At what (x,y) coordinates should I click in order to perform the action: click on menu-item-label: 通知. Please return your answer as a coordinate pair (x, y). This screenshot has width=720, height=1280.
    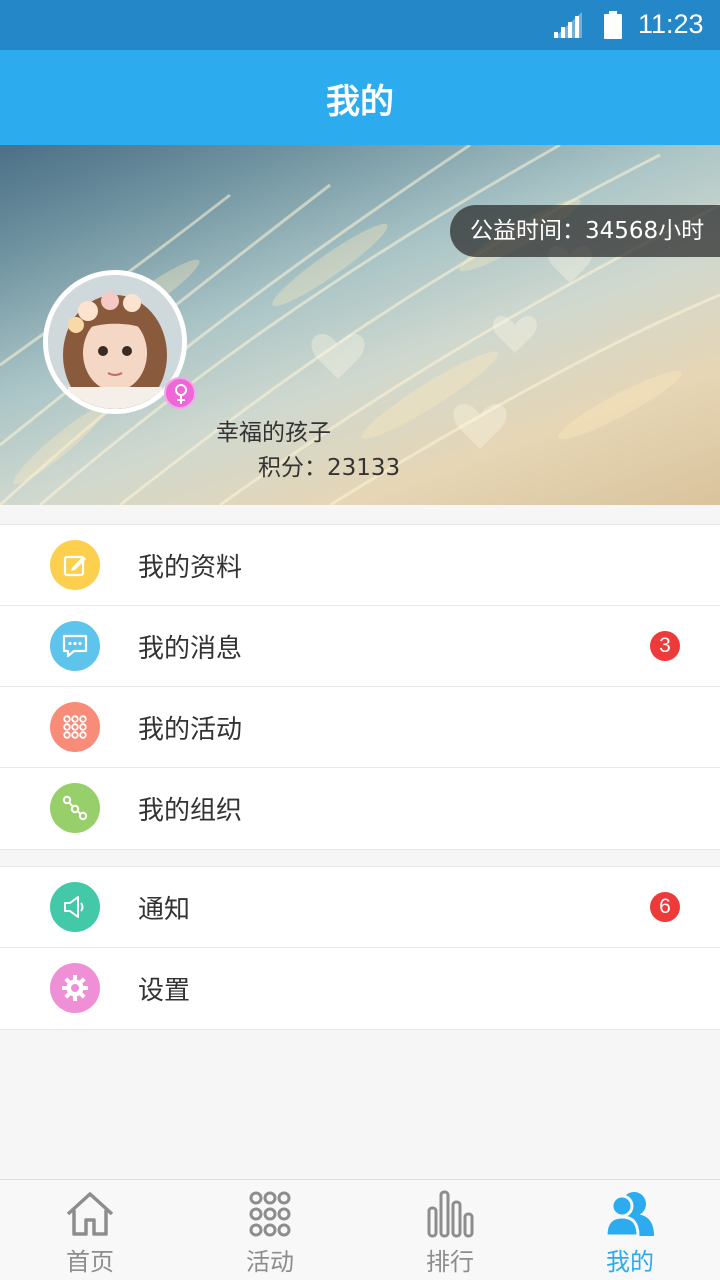
    Looking at the image, I should click on (164, 910).